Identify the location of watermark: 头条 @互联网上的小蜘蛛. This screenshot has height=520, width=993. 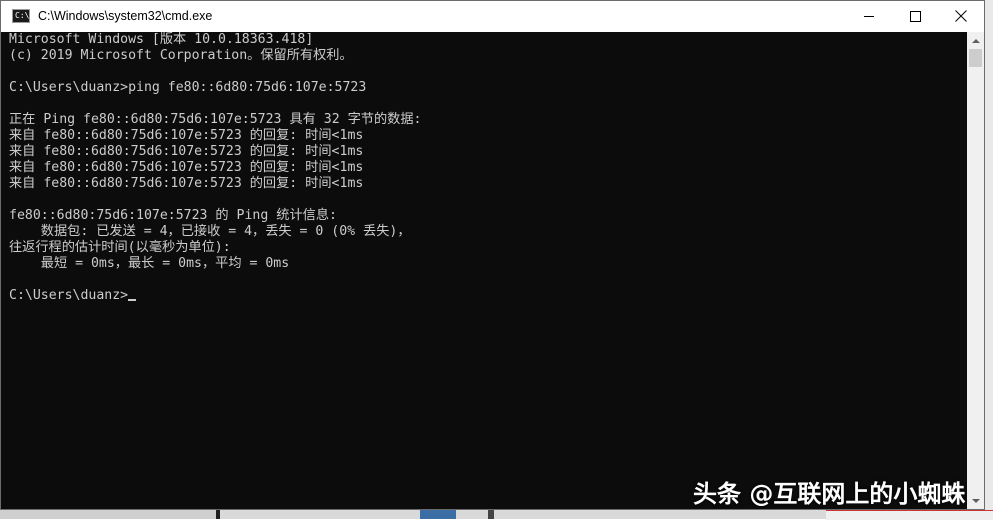
(829, 494).